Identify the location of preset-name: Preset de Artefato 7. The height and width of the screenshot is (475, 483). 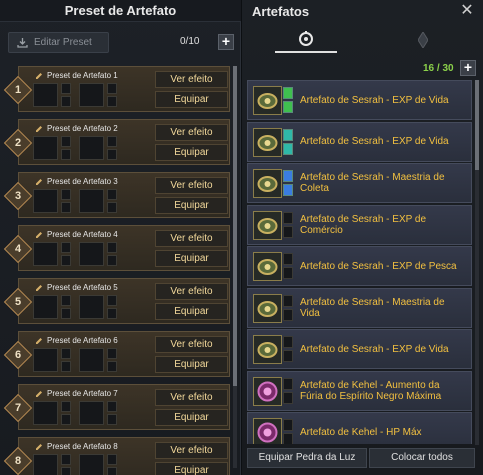
(76, 393).